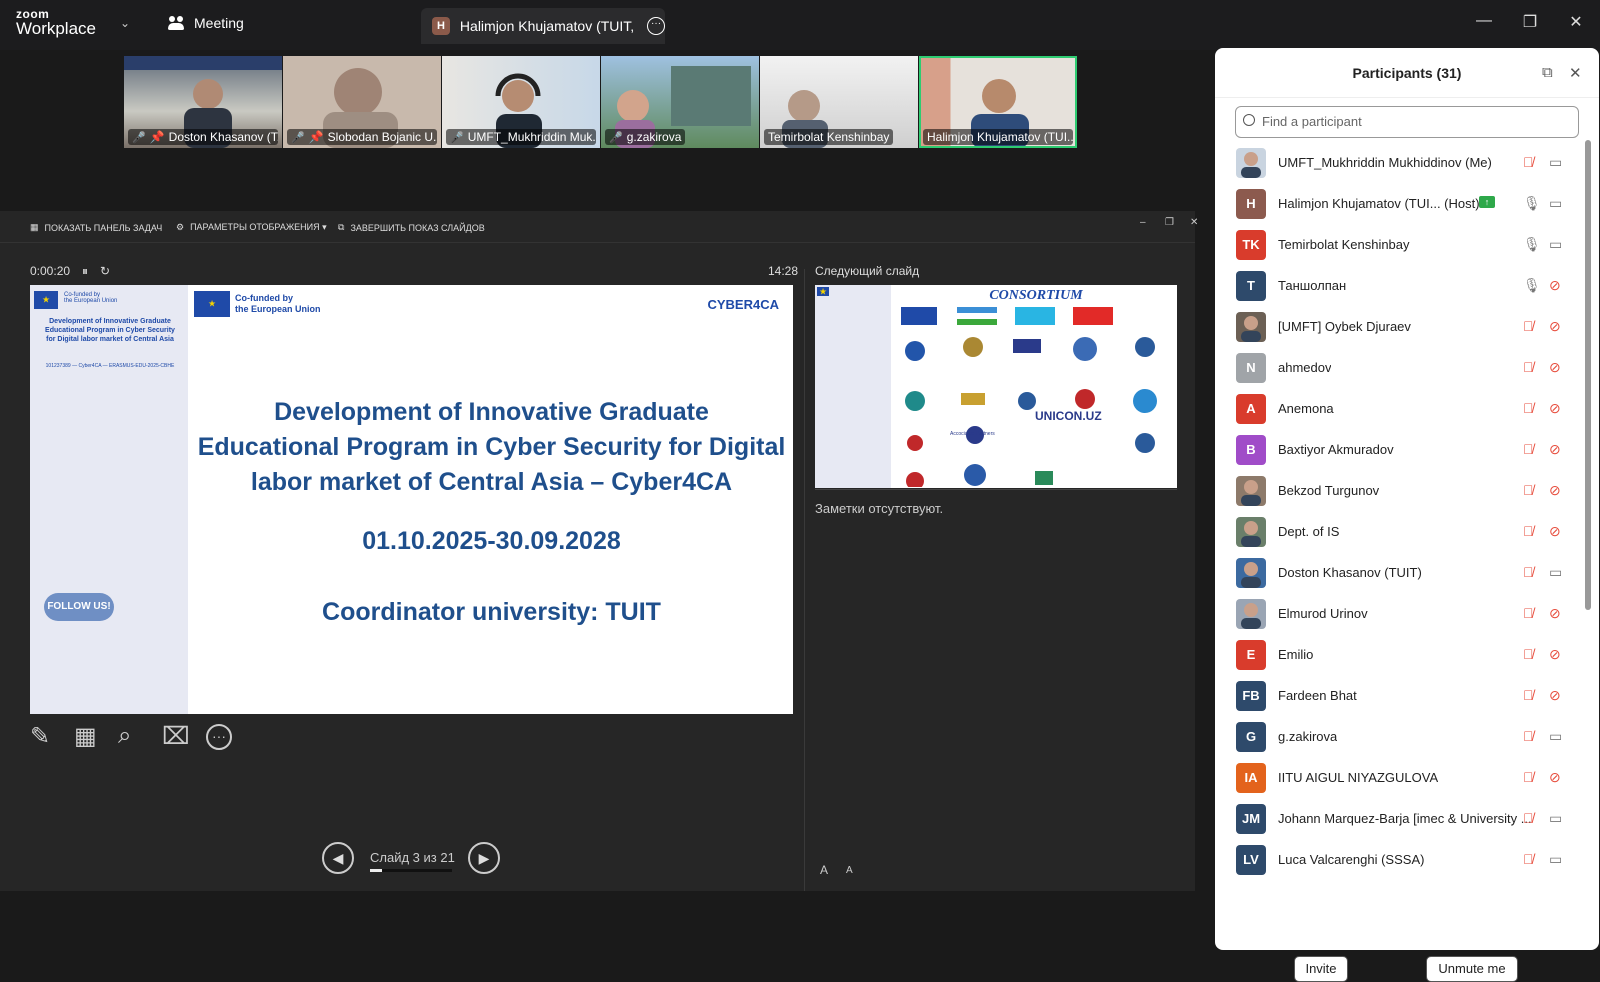  I want to click on minimize-icon: —, so click(1484, 21).